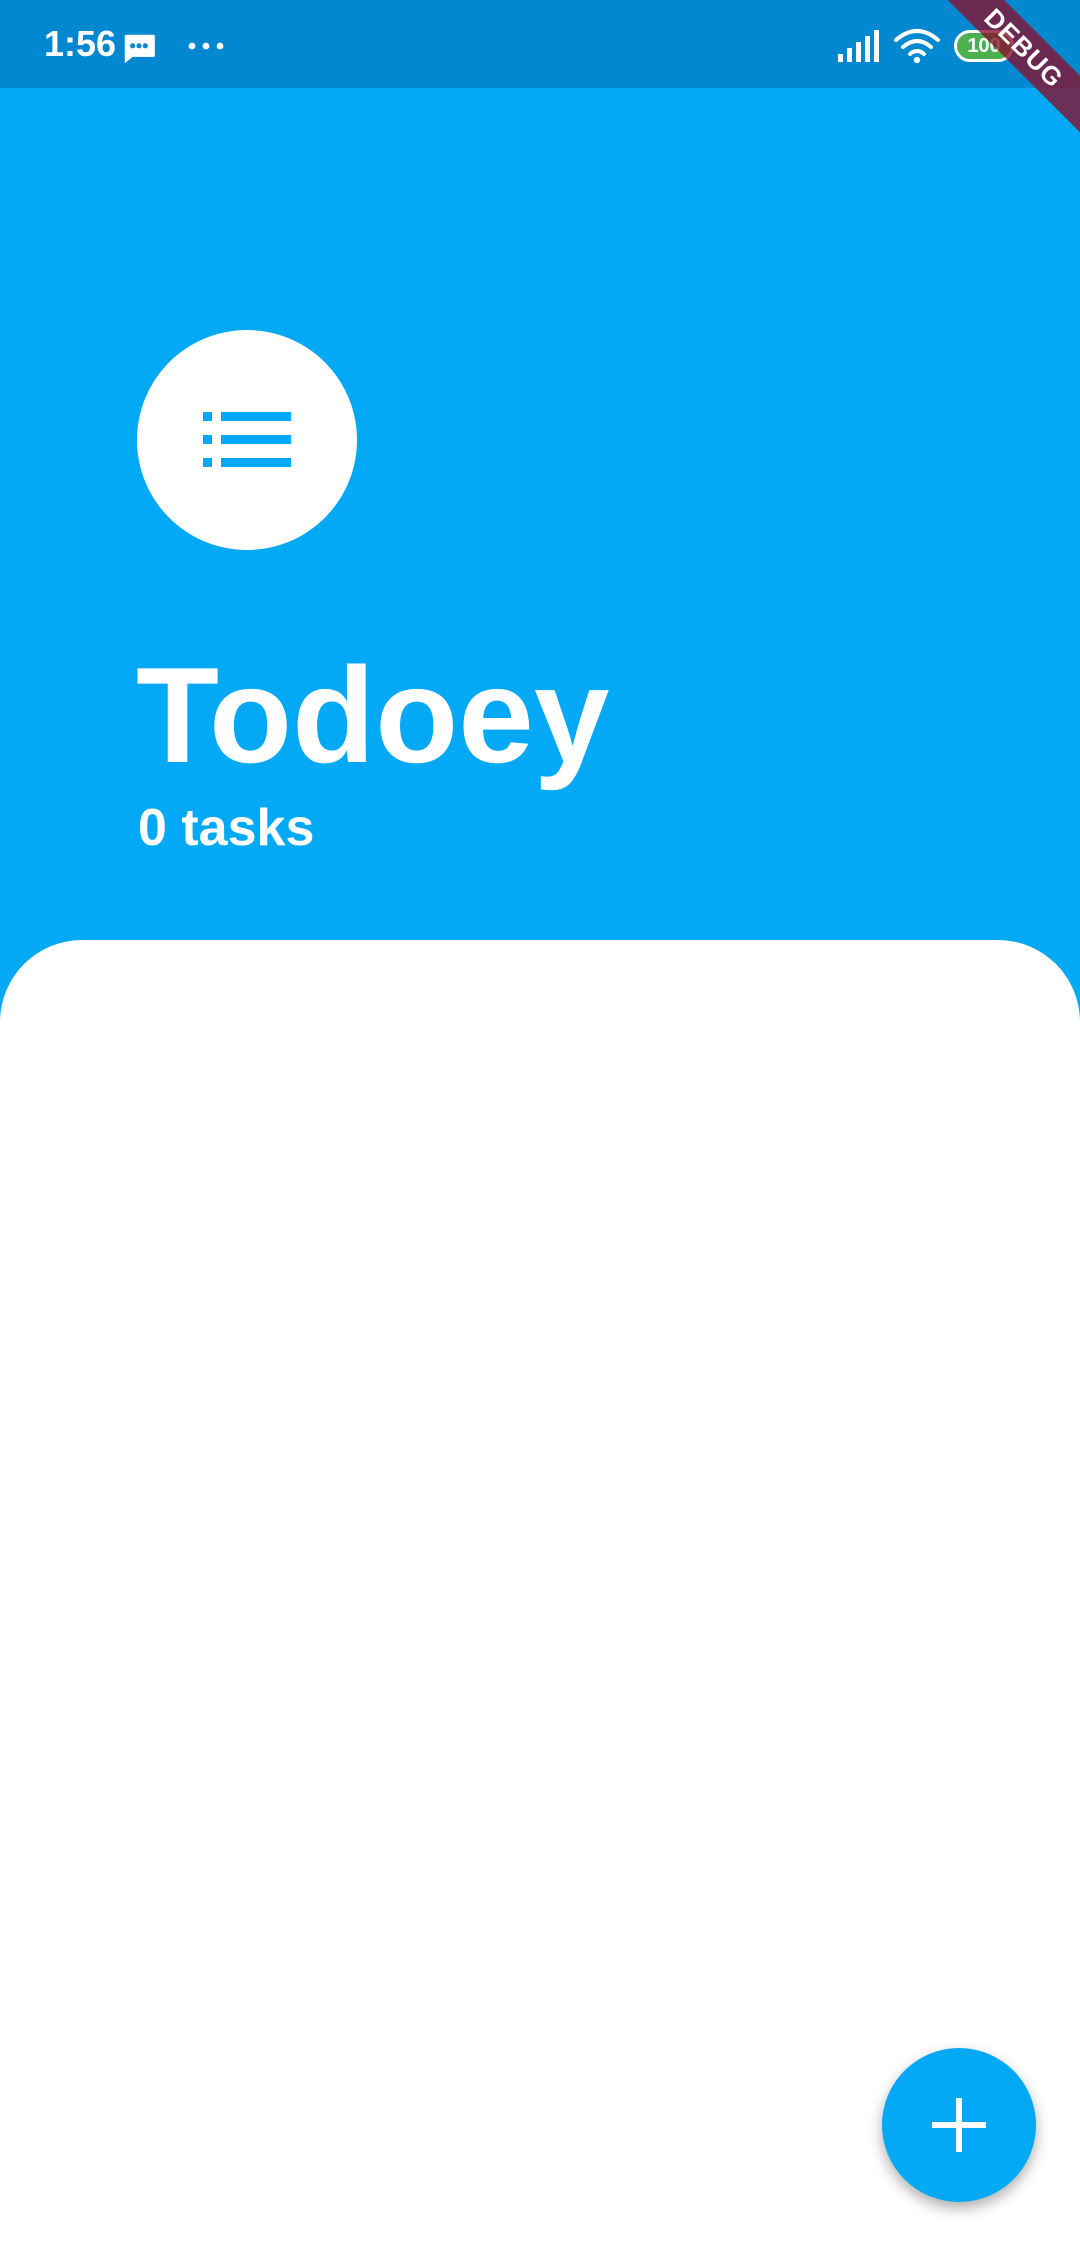 This screenshot has height=2246, width=1080. Describe the element at coordinates (226, 828) in the screenshot. I see `task-count: 0 tasks` at that location.